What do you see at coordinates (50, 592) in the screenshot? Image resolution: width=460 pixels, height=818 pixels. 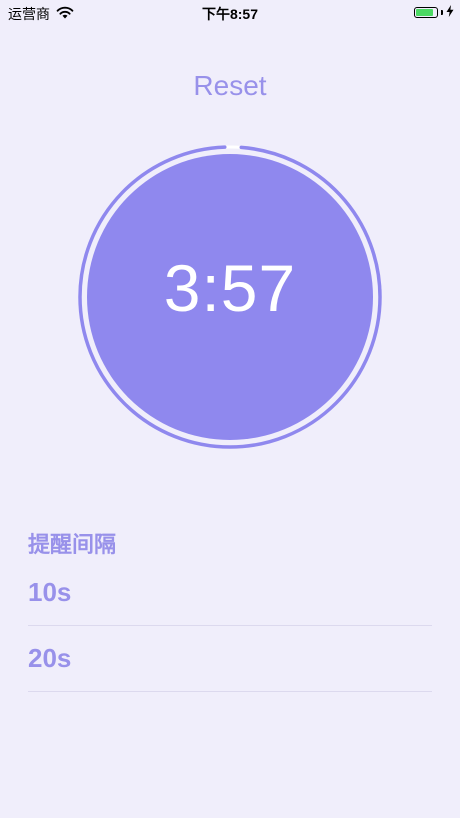 I see `interval-option-label: 10s` at bounding box center [50, 592].